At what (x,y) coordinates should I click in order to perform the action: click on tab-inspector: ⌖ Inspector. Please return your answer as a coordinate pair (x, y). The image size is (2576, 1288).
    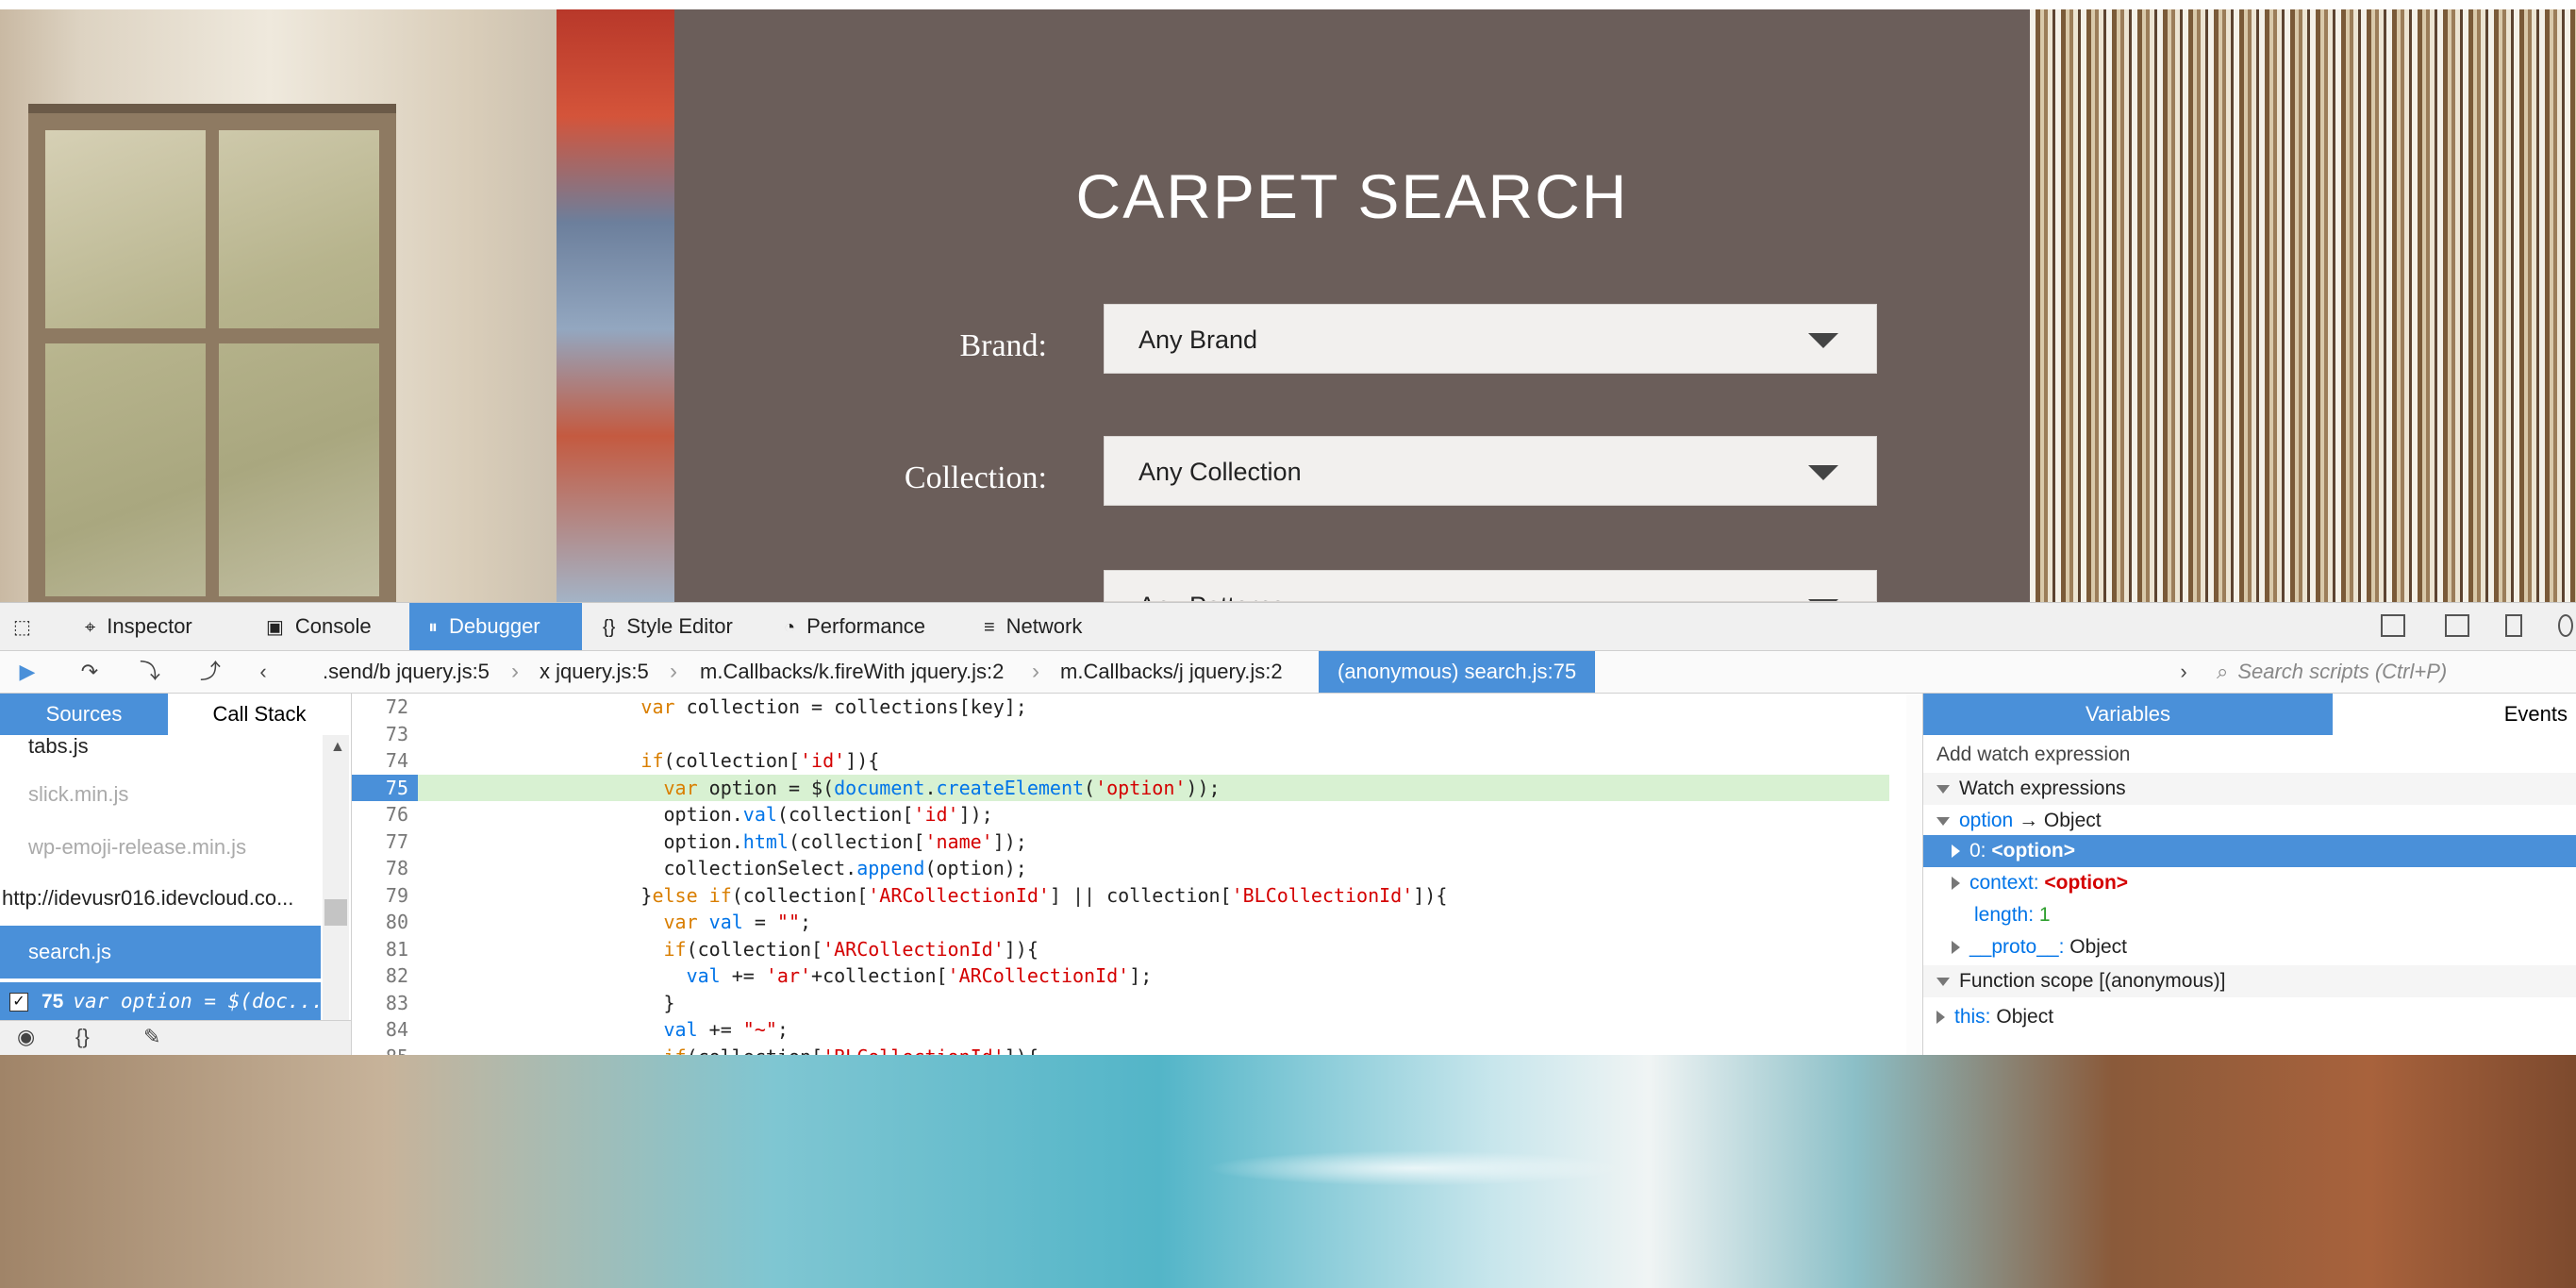
    Looking at the image, I should click on (156, 626).